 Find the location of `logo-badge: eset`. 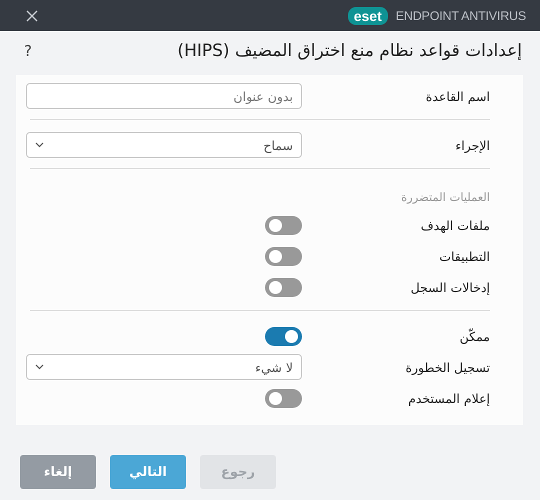

logo-badge: eset is located at coordinates (368, 15).